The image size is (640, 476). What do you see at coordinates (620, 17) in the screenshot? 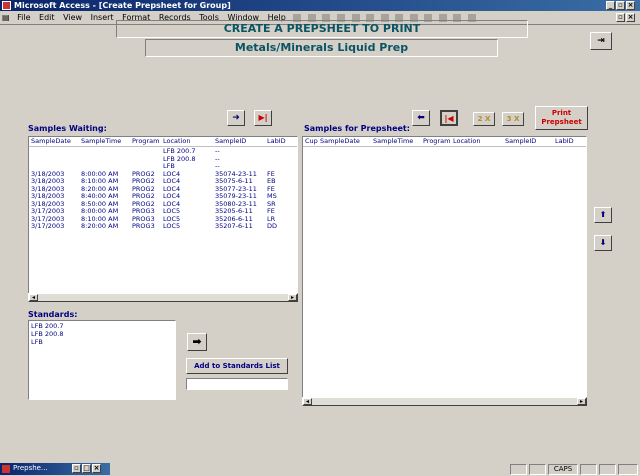
I see `doc-restore-icon: ▫` at bounding box center [620, 17].